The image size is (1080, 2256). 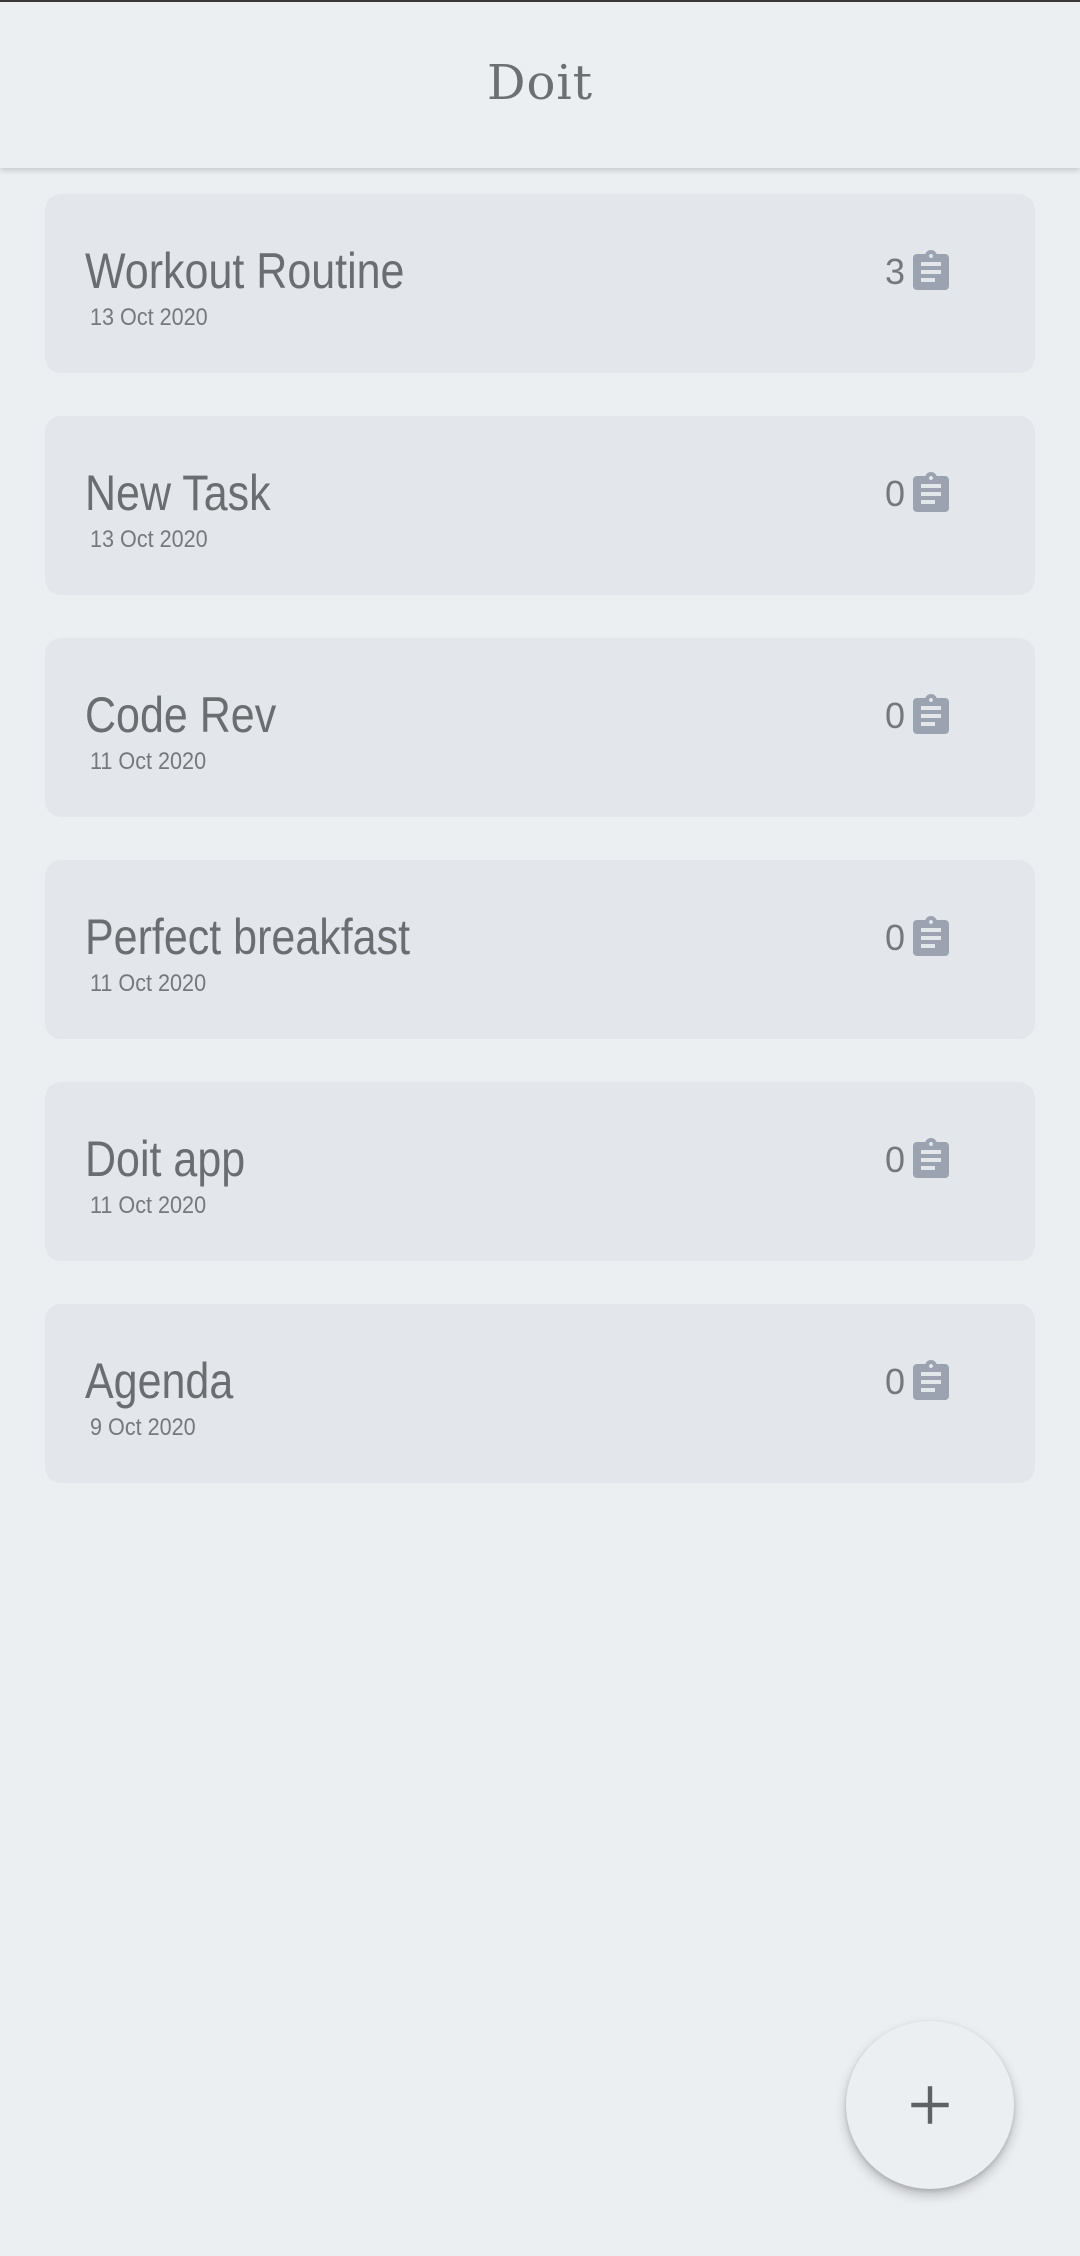 What do you see at coordinates (143, 1427) in the screenshot?
I see `task-date: 9 Oct 2020` at bounding box center [143, 1427].